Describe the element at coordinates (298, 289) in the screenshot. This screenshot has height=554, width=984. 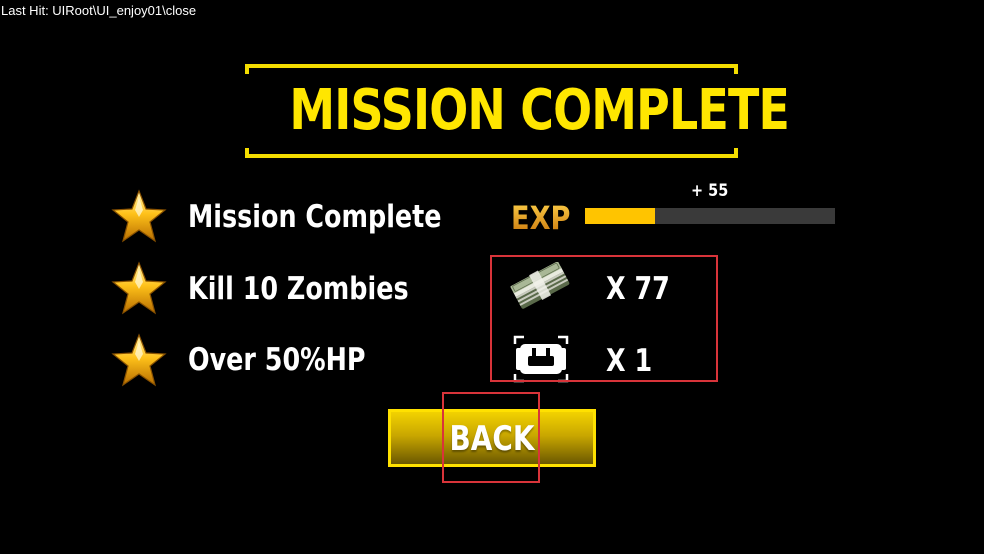
I see `objective-label: Kill 10 Zombies` at that location.